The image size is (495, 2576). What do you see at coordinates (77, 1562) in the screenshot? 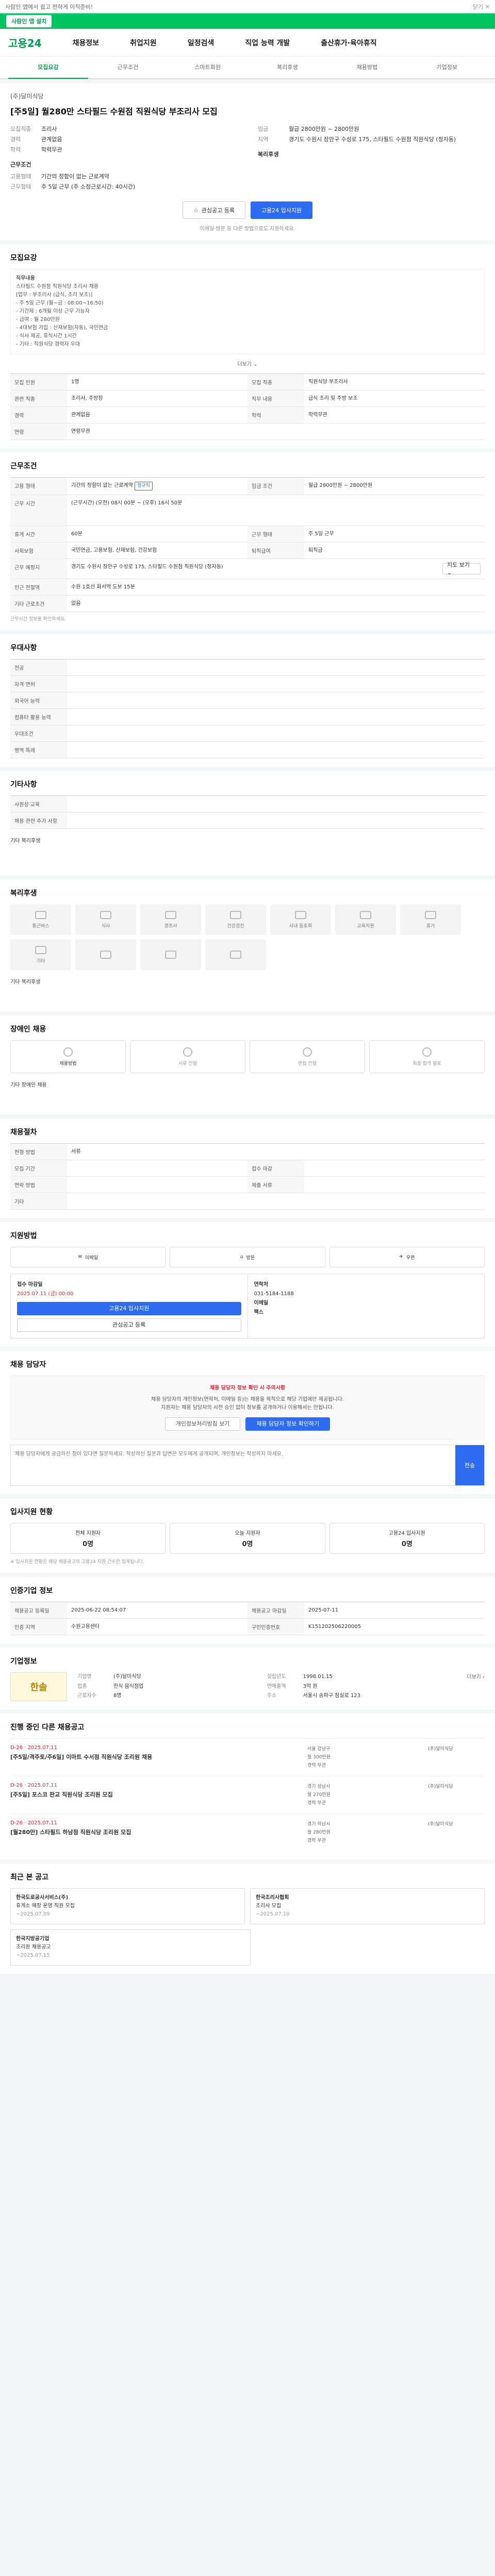
I see `status-note: ※ 입사지원 현황은 해당 채용공고의 고용24 지원 건수만 집계됩니다.` at bounding box center [77, 1562].